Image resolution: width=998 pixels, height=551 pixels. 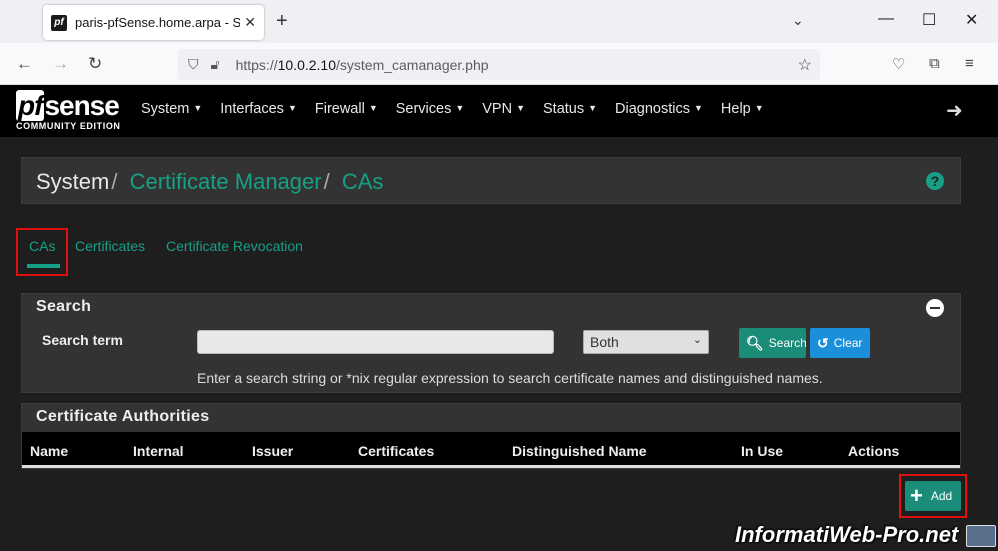 I want to click on clear-button: ↺ Clear, so click(x=840, y=343).